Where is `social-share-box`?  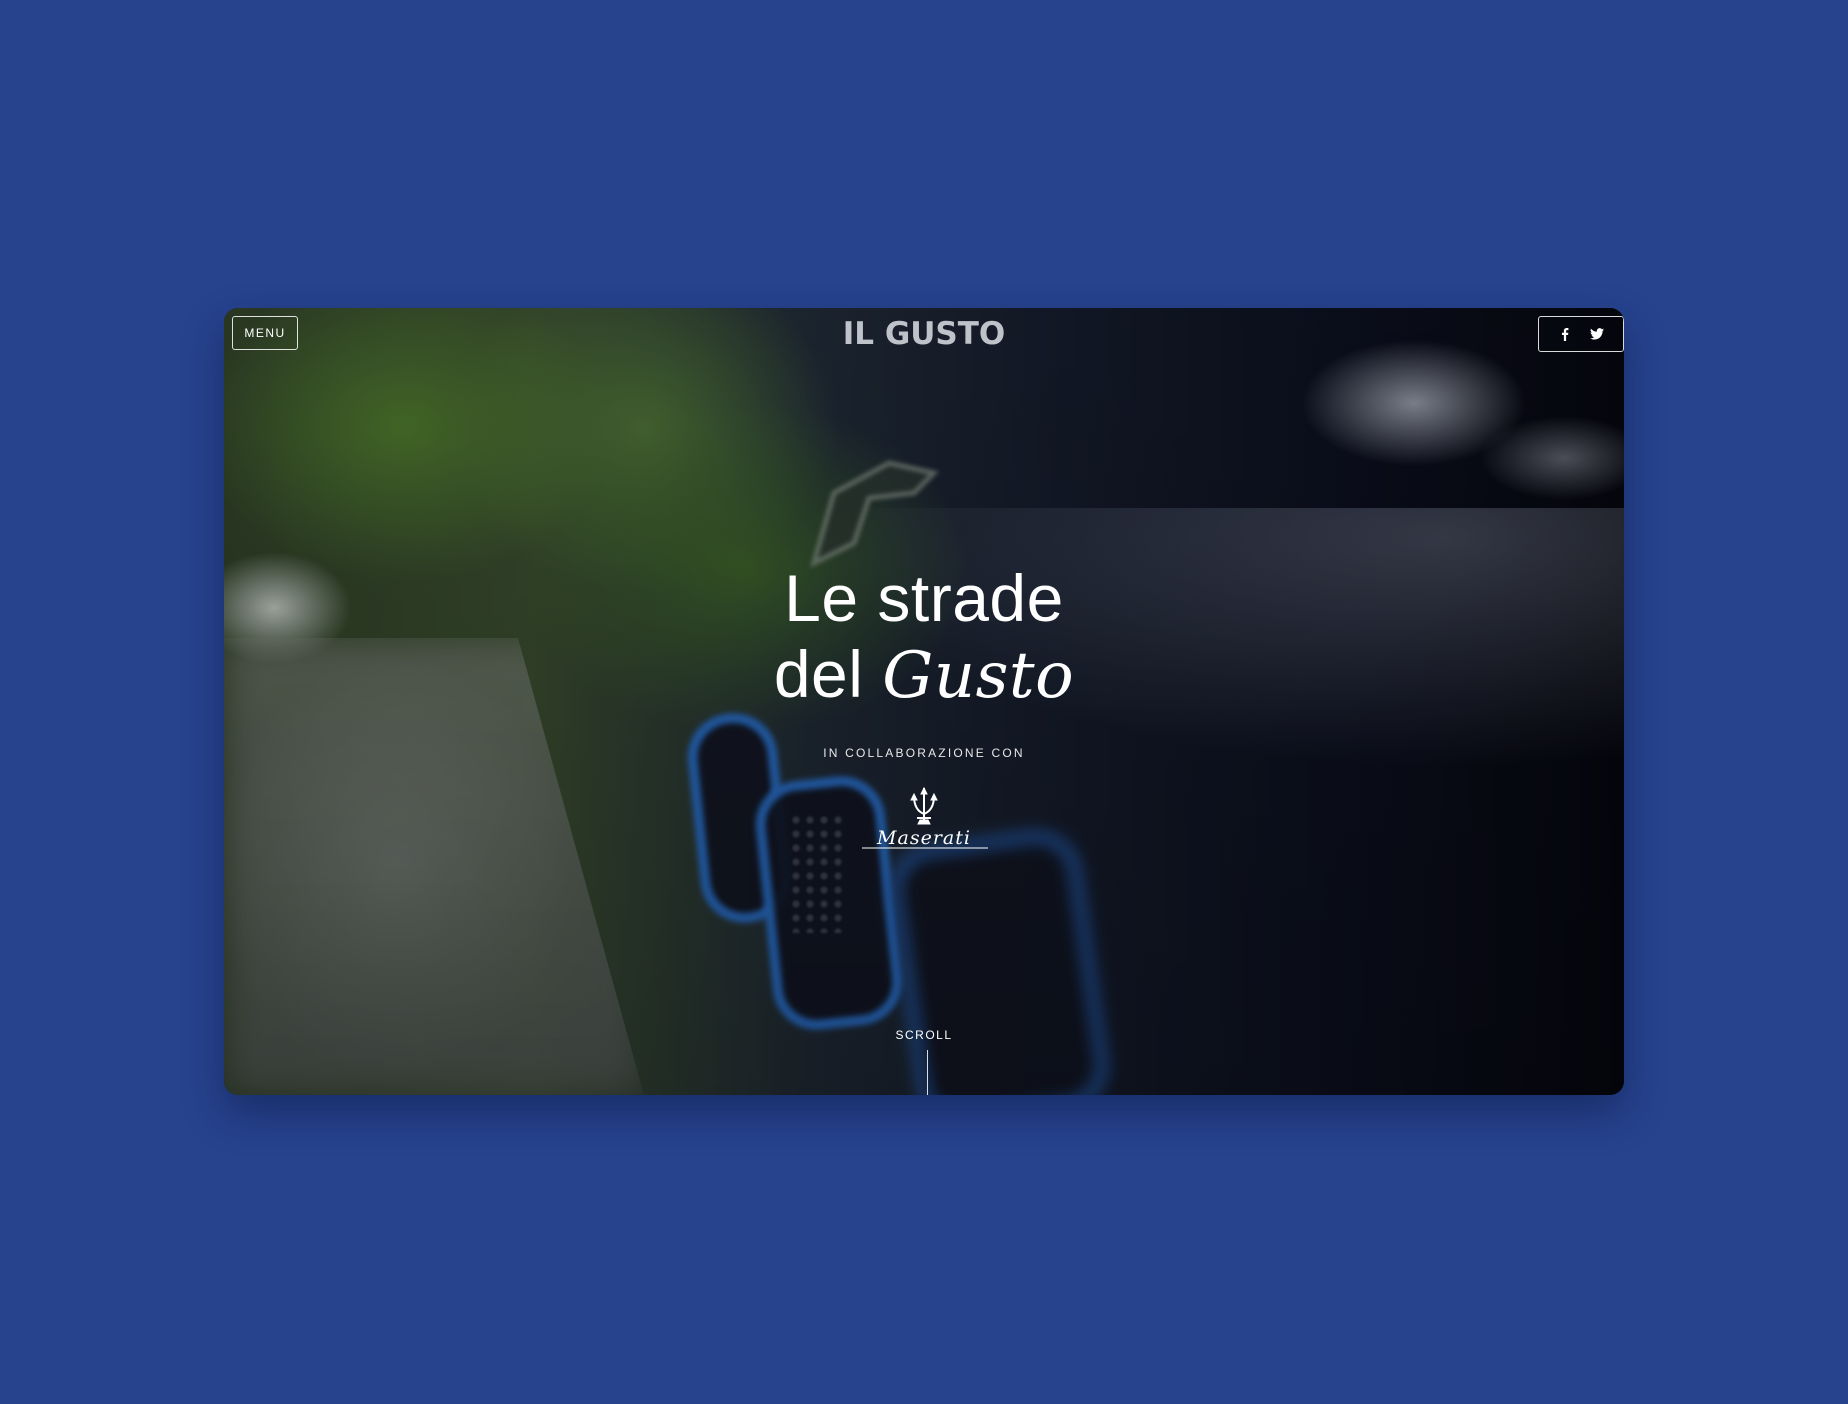
social-share-box is located at coordinates (1581, 334).